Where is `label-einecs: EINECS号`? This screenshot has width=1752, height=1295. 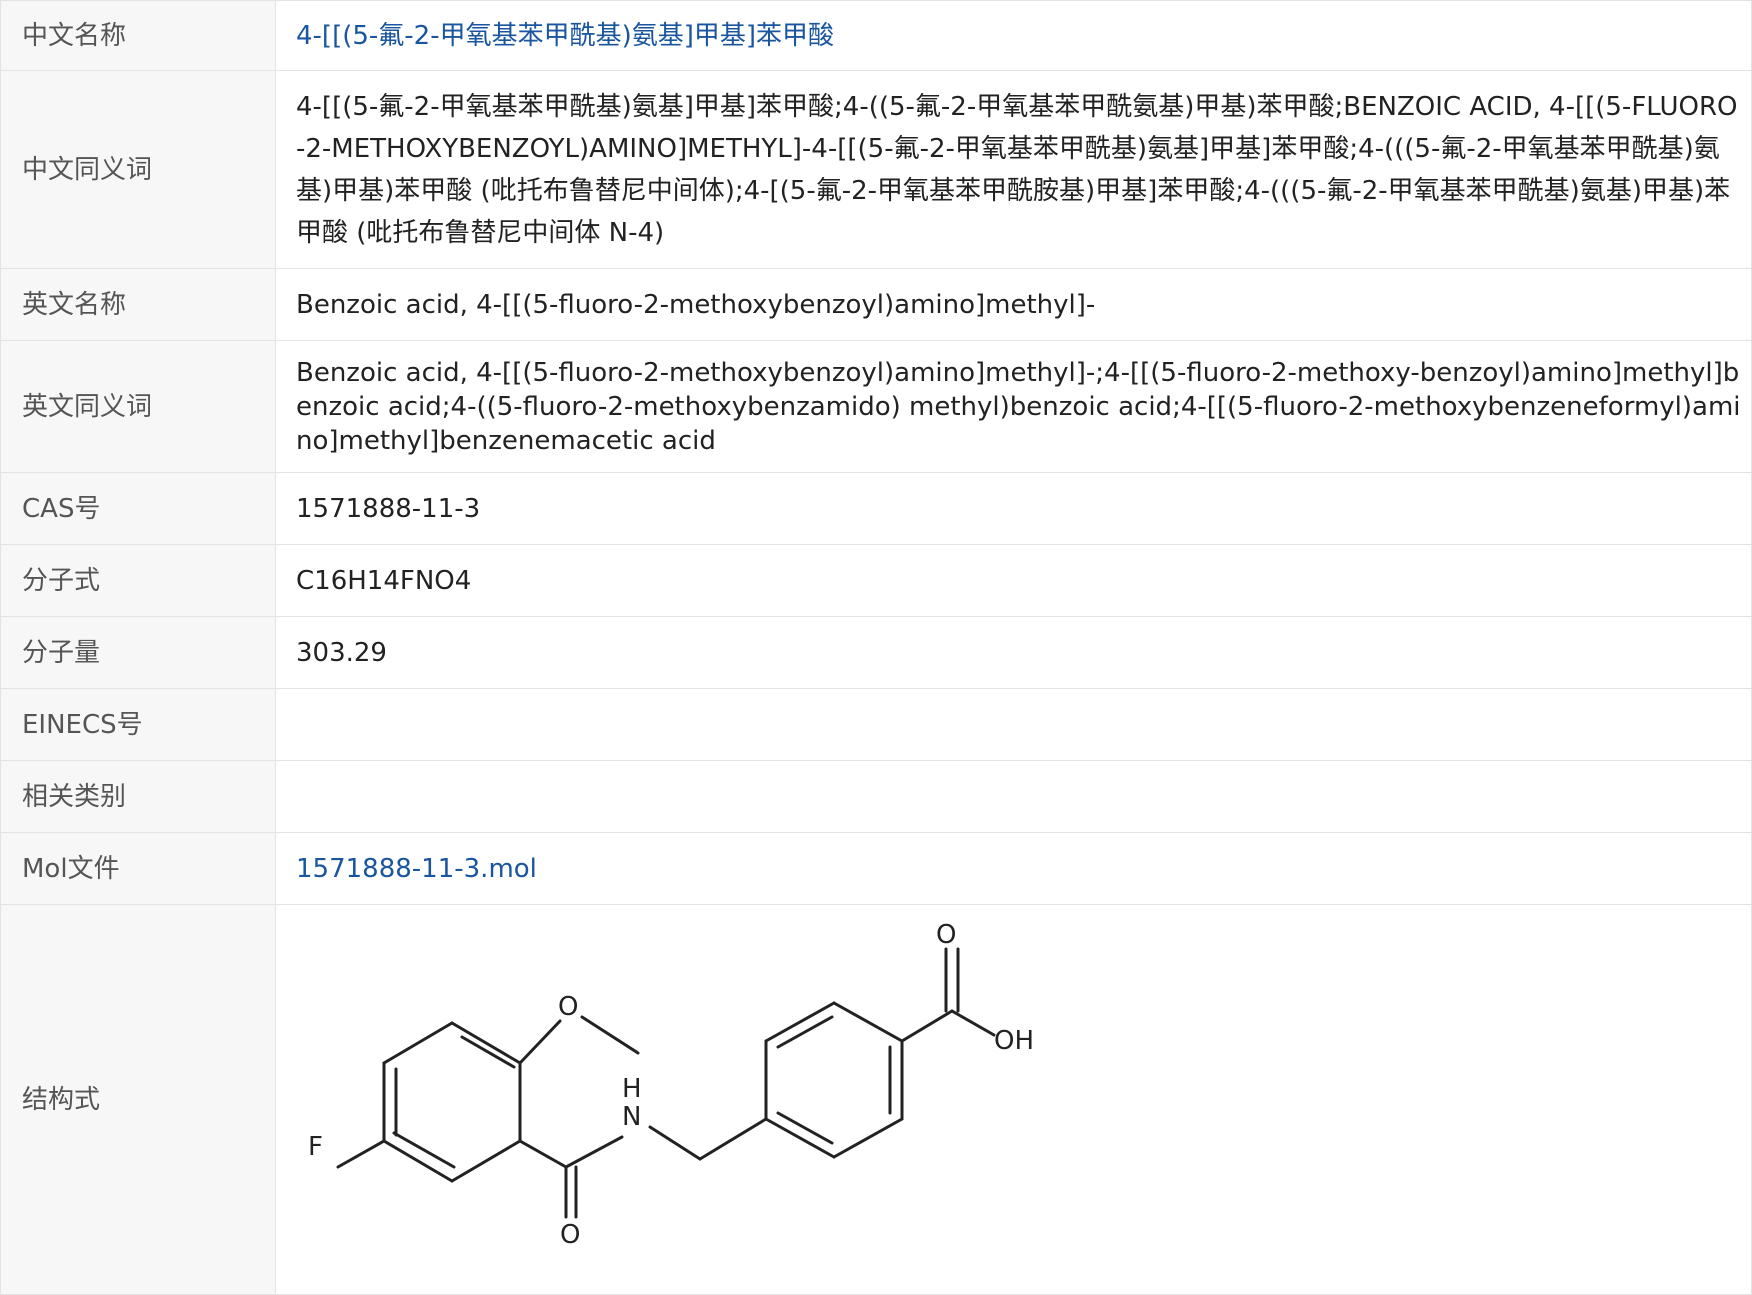
label-einecs: EINECS号 is located at coordinates (138, 724).